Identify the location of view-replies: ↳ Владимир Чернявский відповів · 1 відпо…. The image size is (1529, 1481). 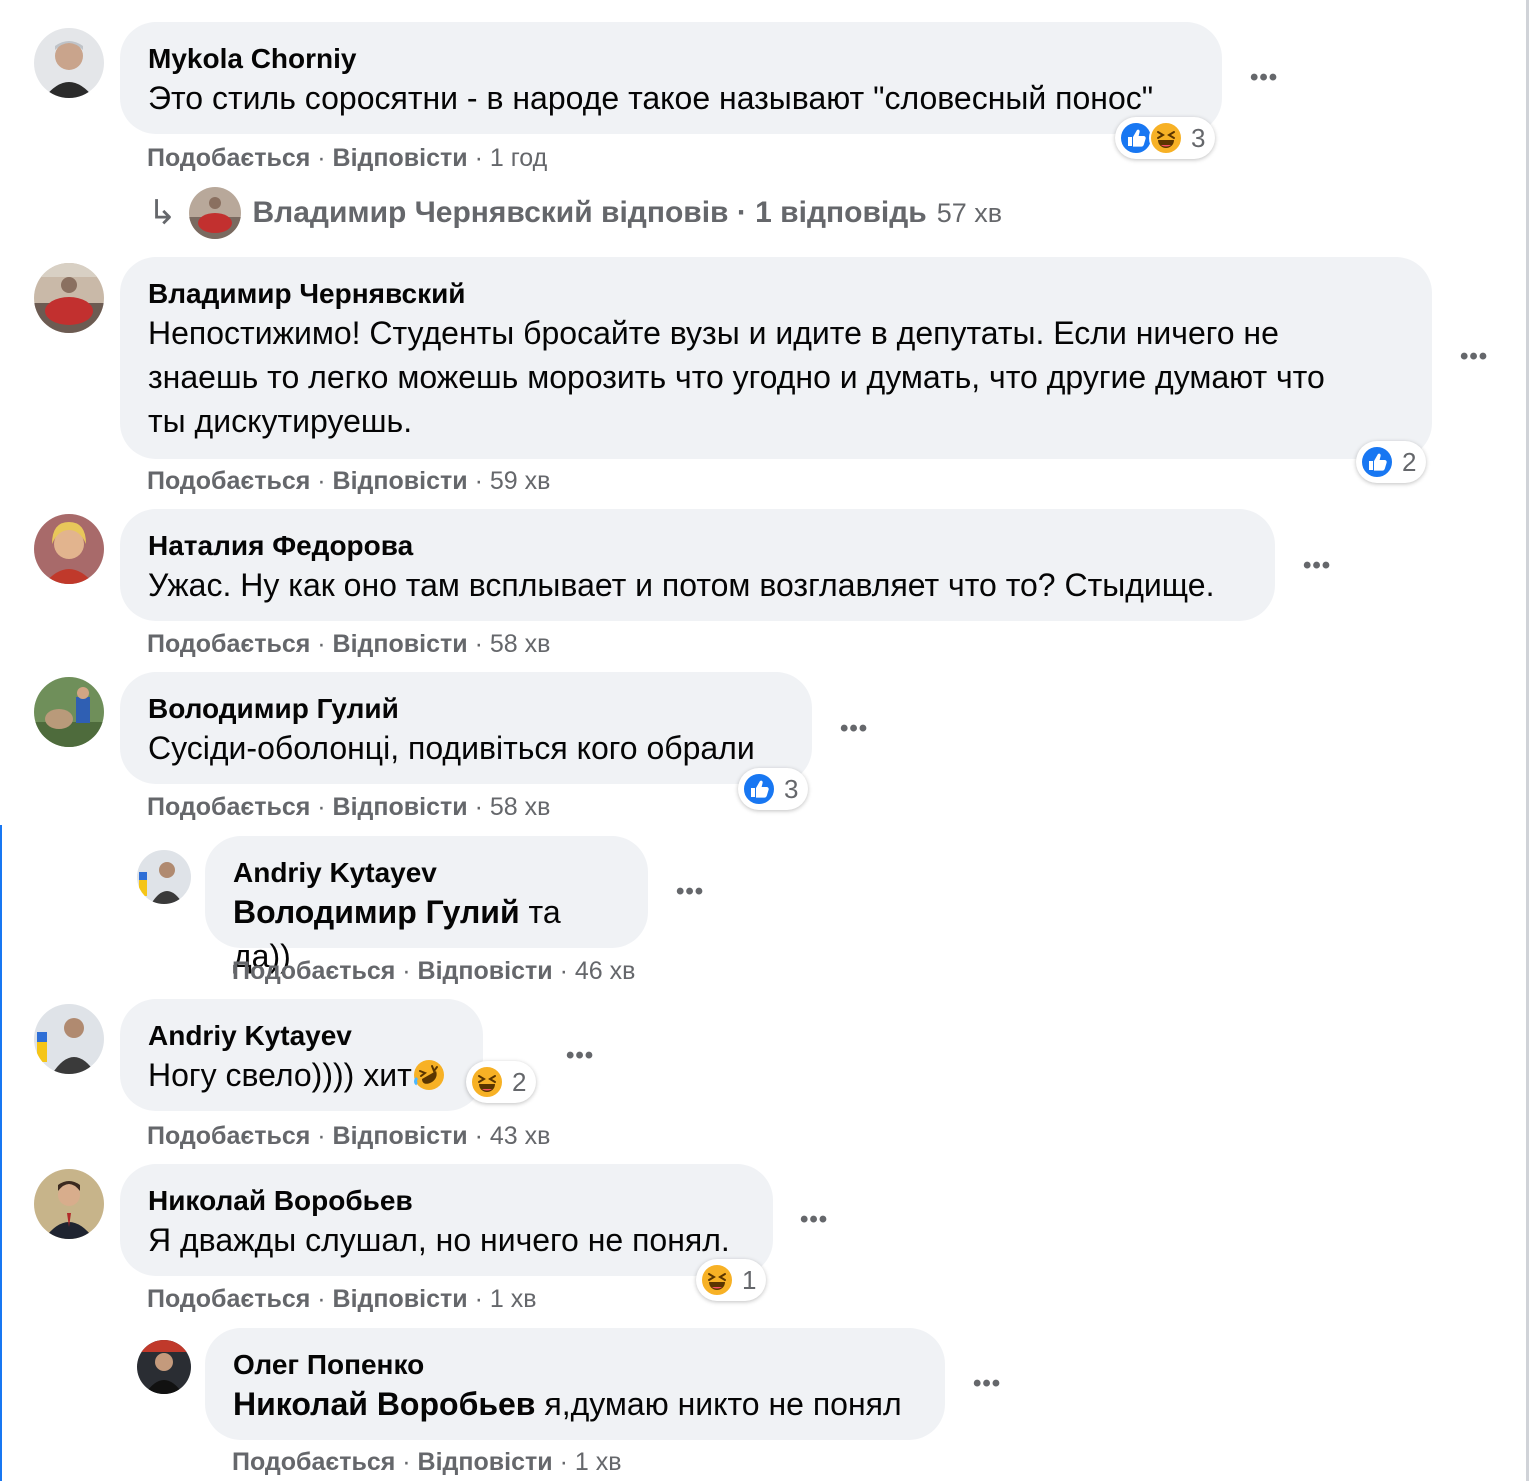
(575, 213).